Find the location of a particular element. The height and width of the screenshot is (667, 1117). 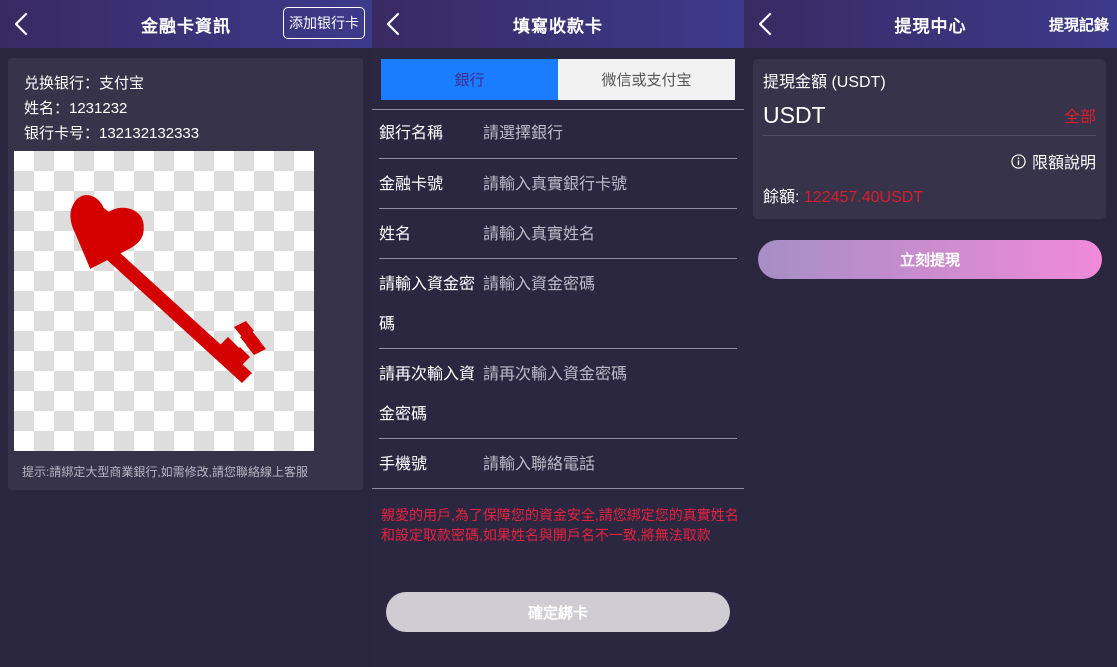

fund-password-field: 請輸入資金密 碼 is located at coordinates (558, 305).